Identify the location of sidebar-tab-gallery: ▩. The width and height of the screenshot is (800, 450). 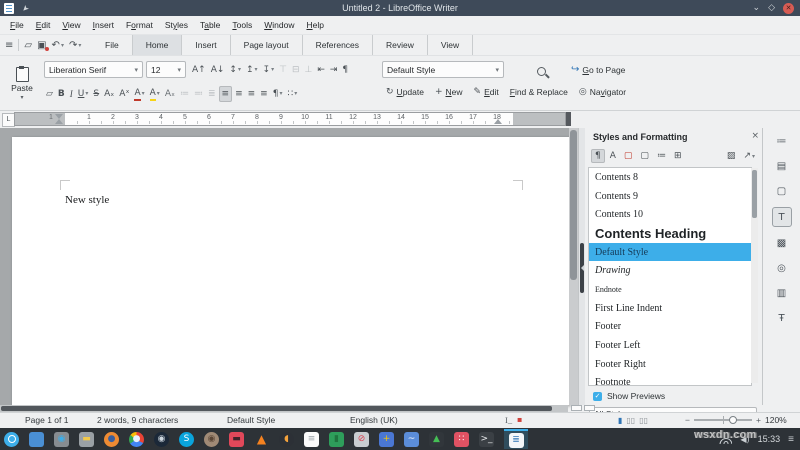
(782, 243).